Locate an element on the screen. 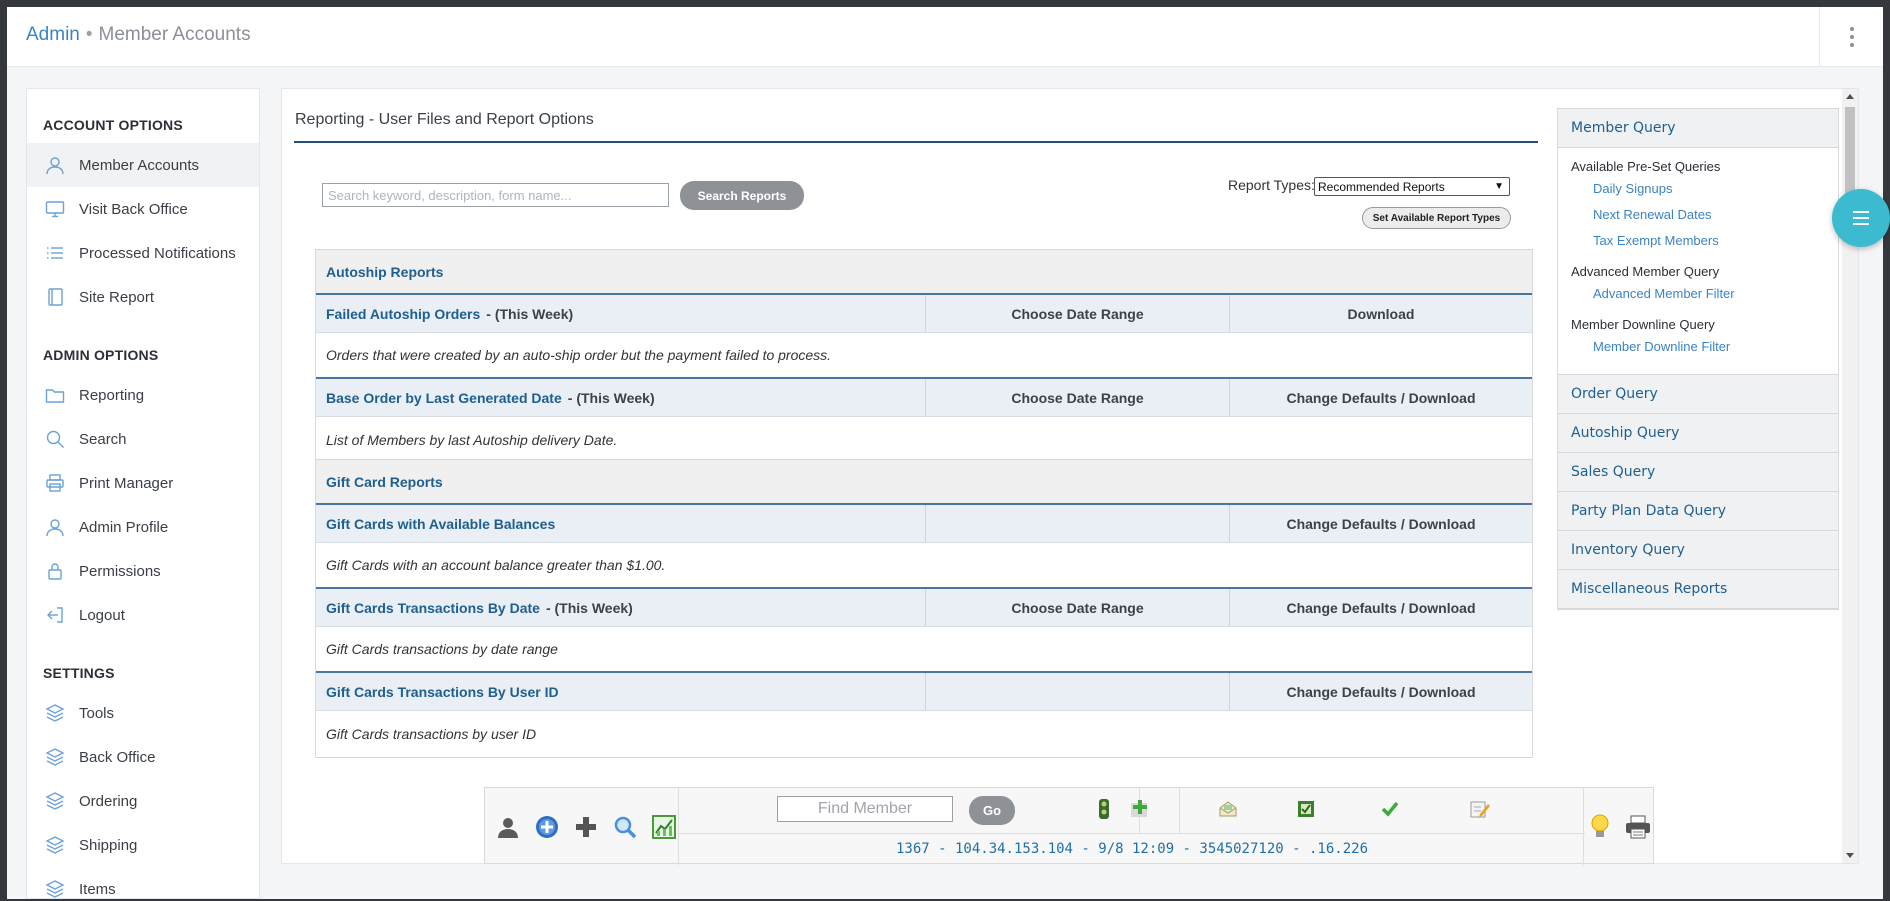 The width and height of the screenshot is (1890, 901). query-item-party-plan-data-query: Party Plan Data Query is located at coordinates (1698, 511).